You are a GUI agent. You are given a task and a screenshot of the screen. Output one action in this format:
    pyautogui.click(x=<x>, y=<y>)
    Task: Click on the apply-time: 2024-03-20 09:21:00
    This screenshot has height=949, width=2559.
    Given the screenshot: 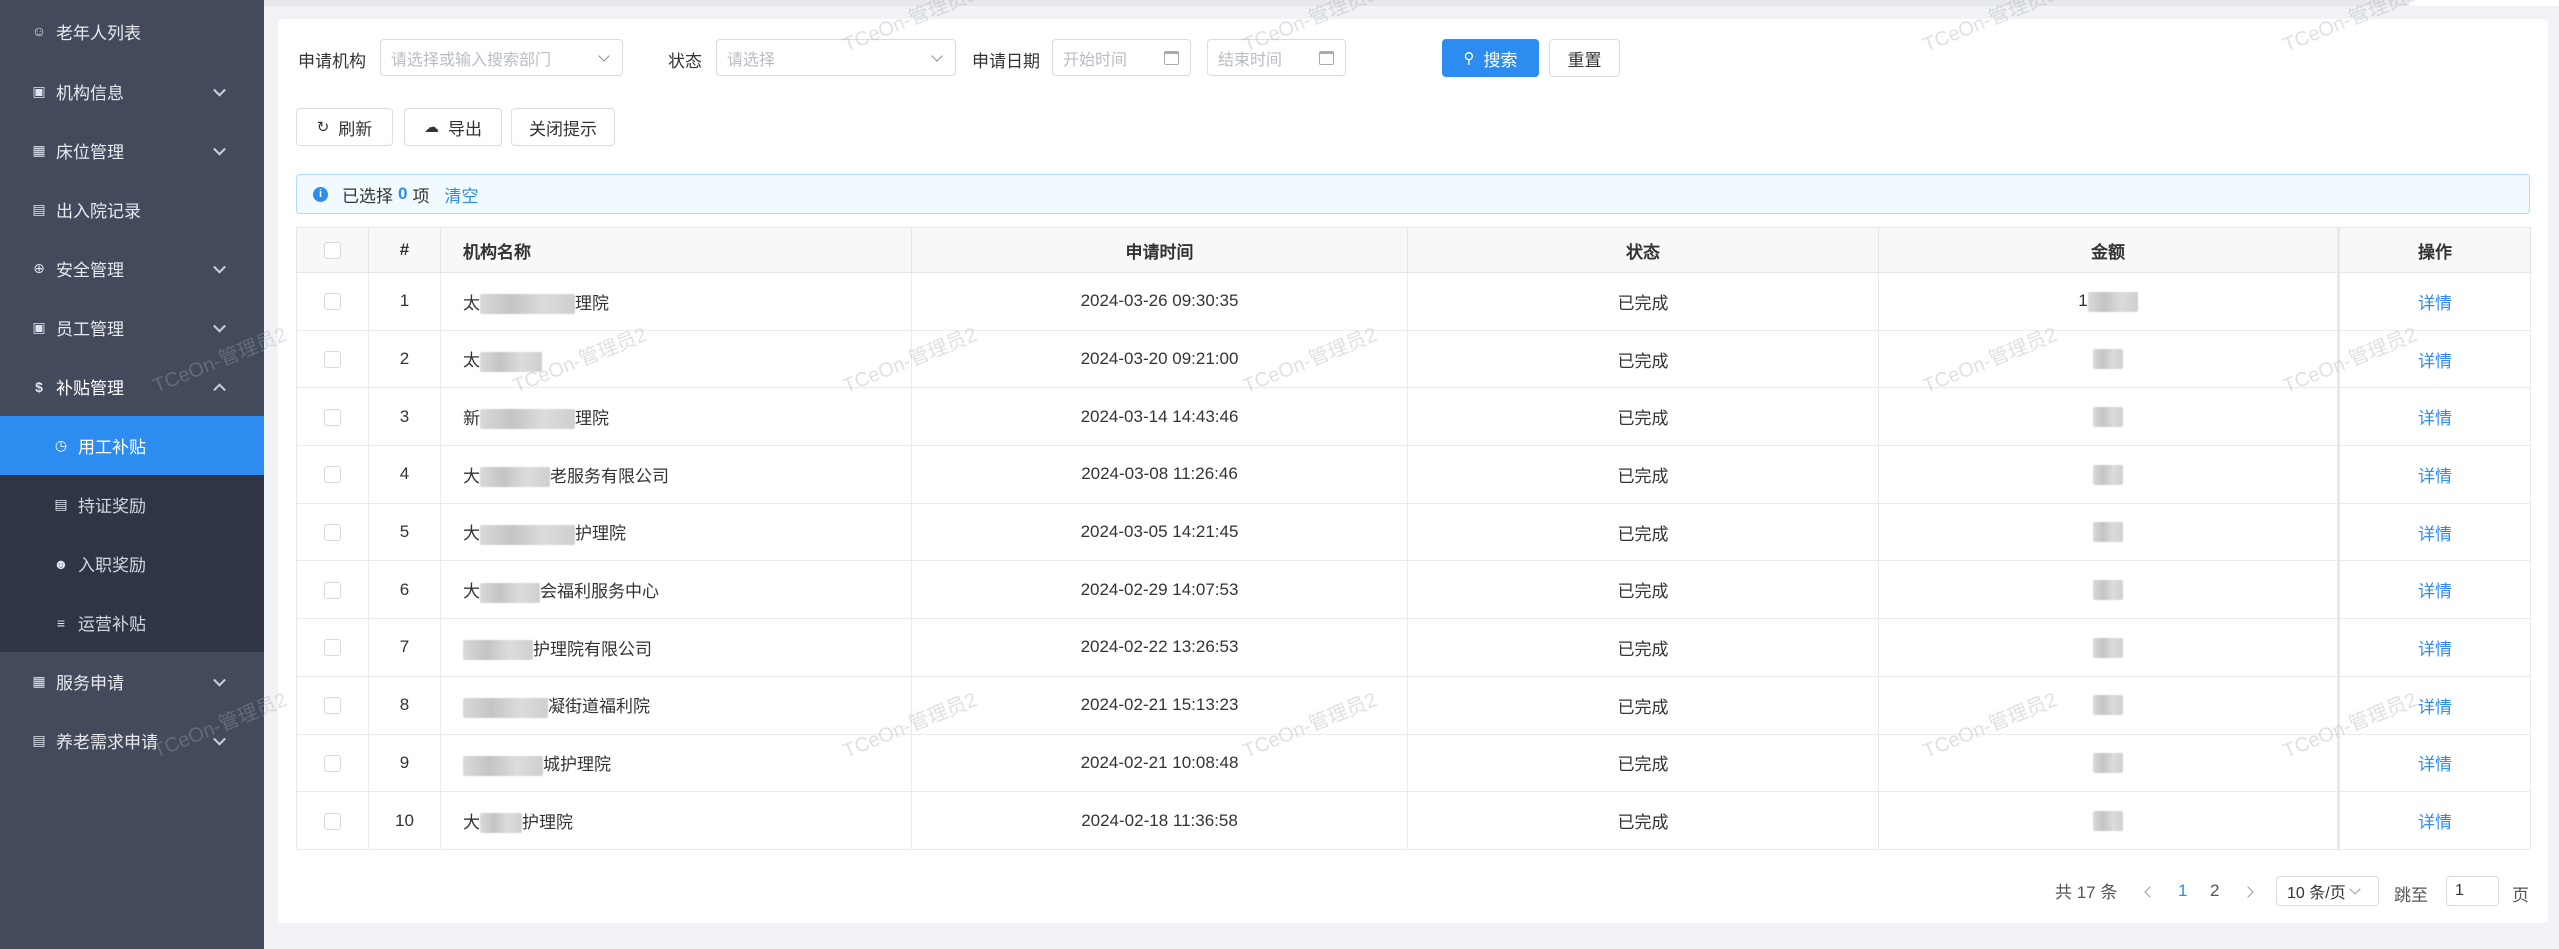 What is the action you would take?
    pyautogui.click(x=1159, y=359)
    